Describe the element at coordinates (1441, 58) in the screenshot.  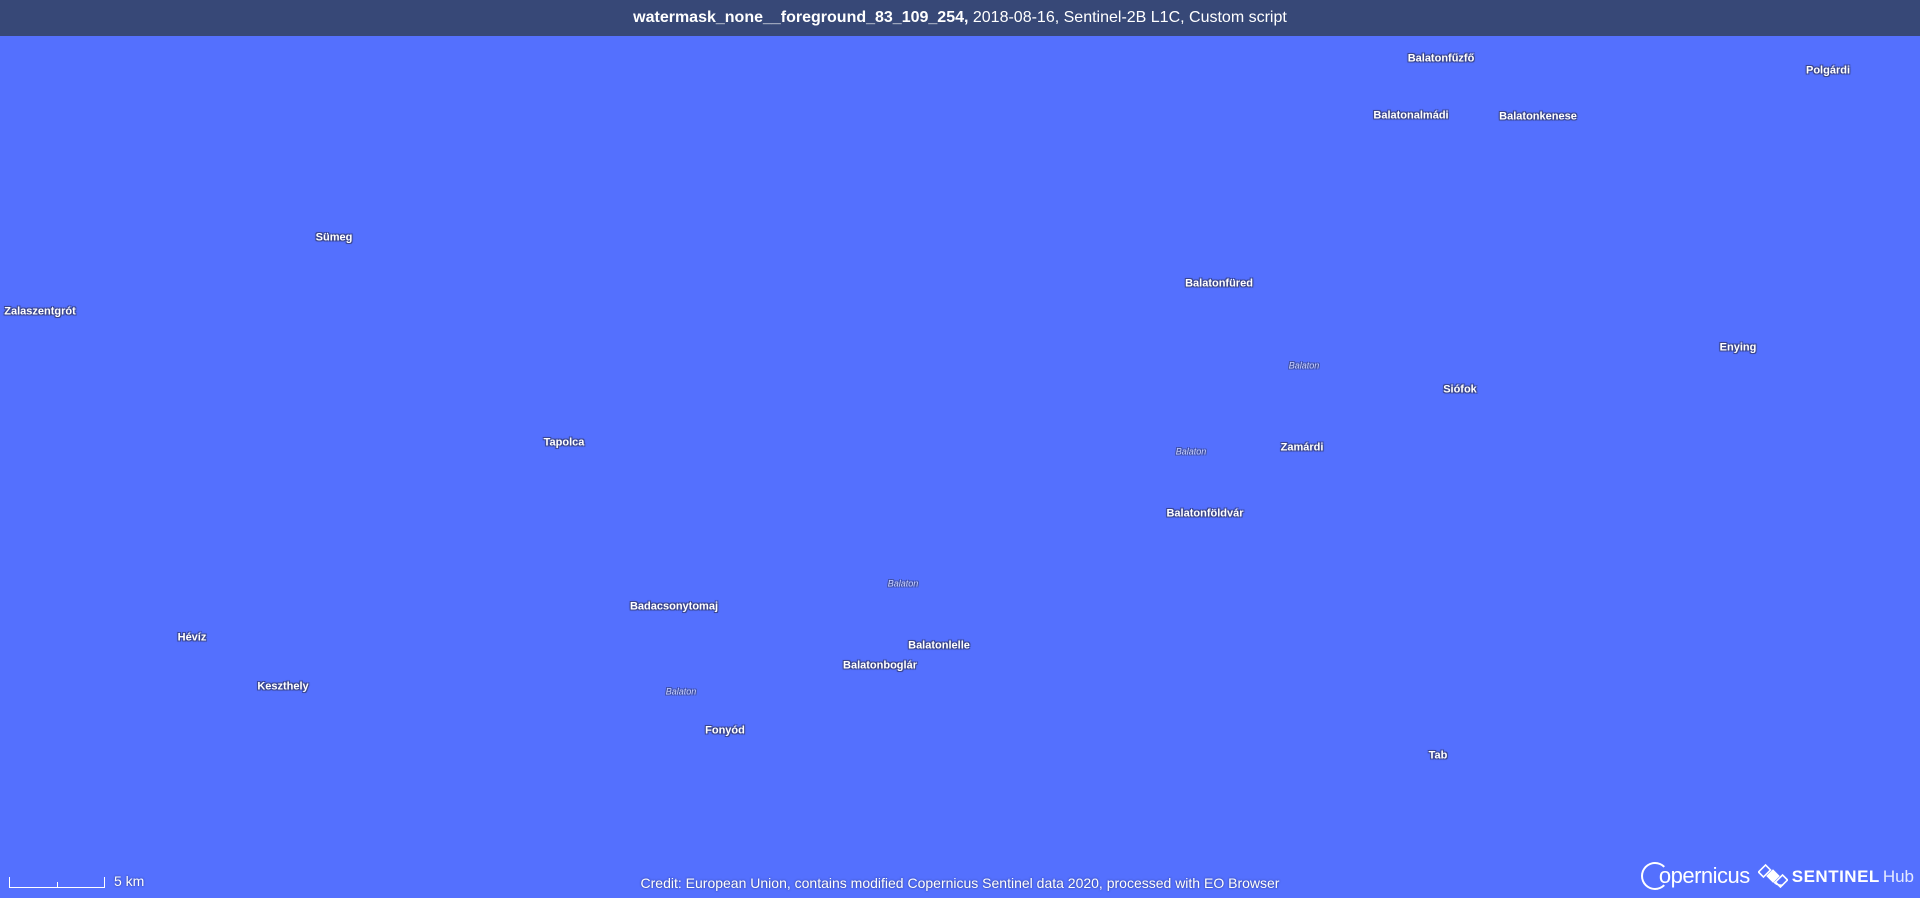
I see `city-label-balatonfuzfo: Balatonfűzfő` at that location.